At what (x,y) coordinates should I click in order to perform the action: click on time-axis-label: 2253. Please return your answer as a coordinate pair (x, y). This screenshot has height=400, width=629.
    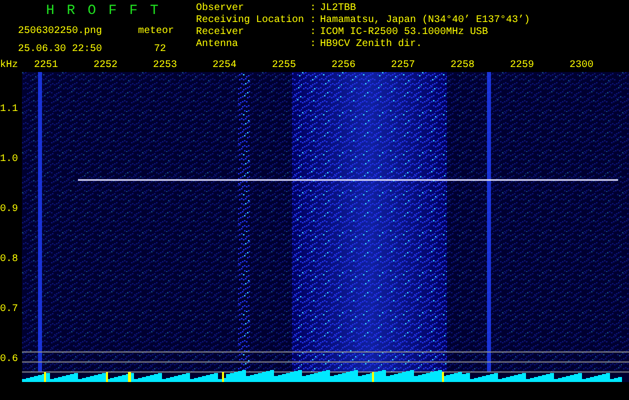
    Looking at the image, I should click on (165, 66).